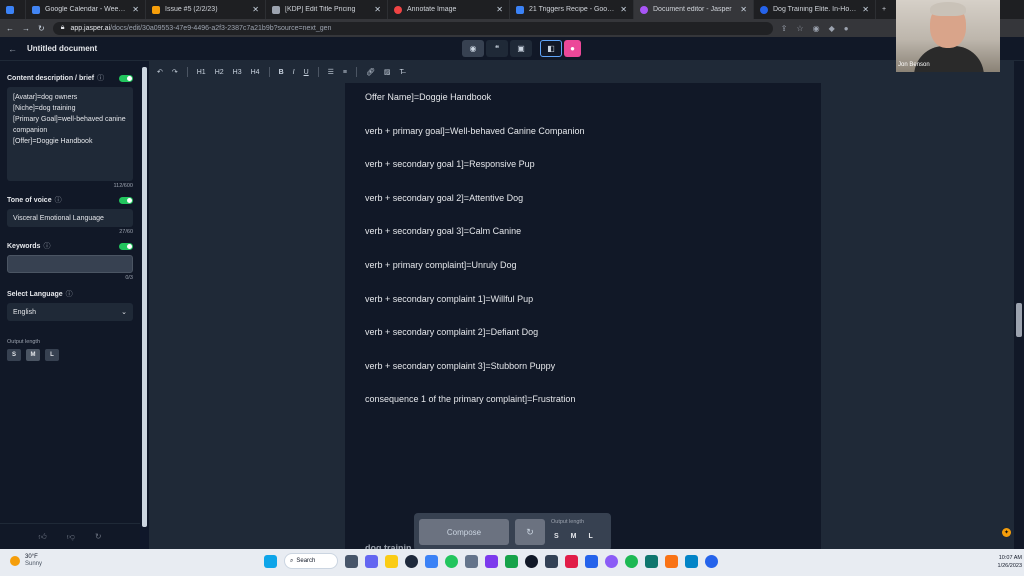  What do you see at coordinates (311, 561) in the screenshot?
I see `taskbar-search: ⌕ Search` at bounding box center [311, 561].